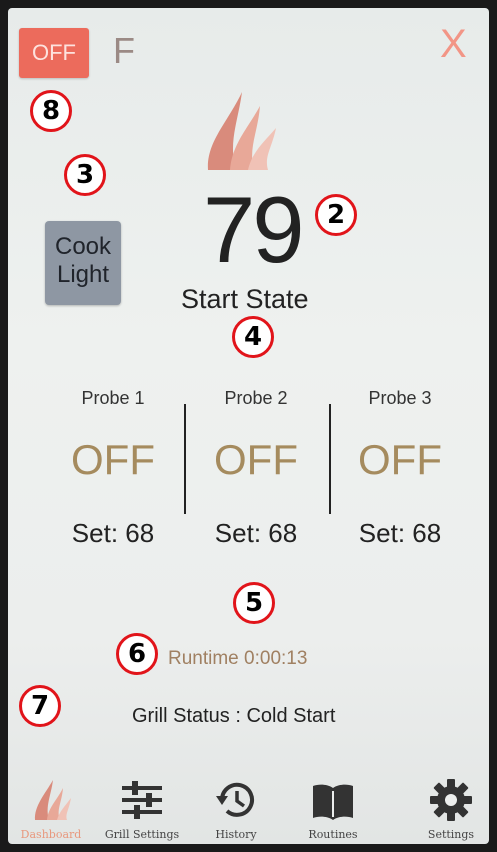 The width and height of the screenshot is (497, 852). I want to click on nav-grill-settings: Grill Settings, so click(142, 809).